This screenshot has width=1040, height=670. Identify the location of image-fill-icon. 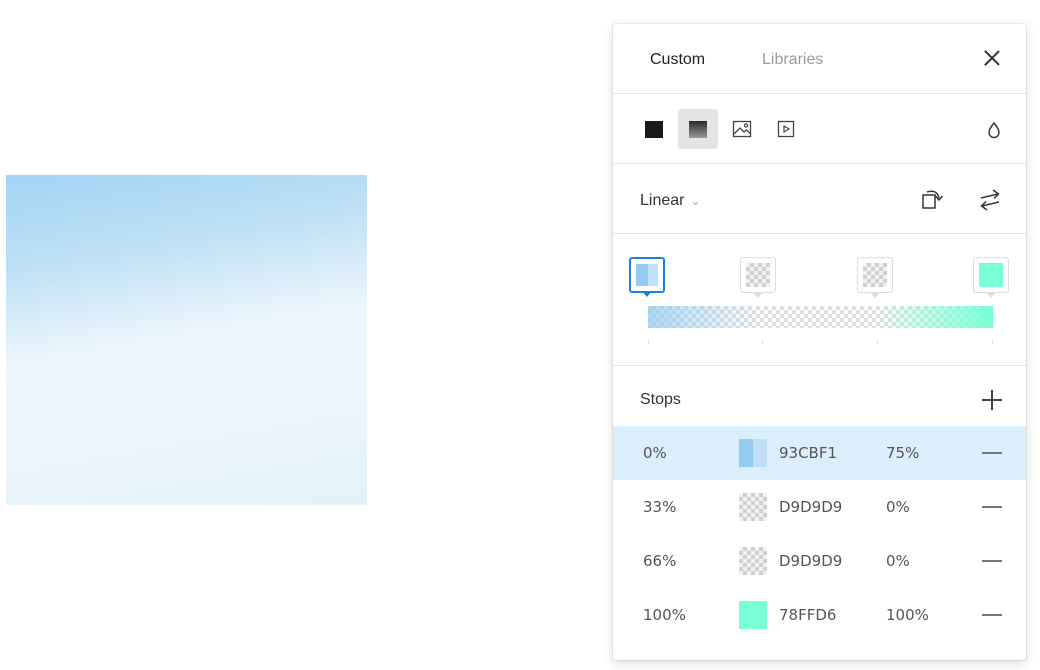
(742, 129).